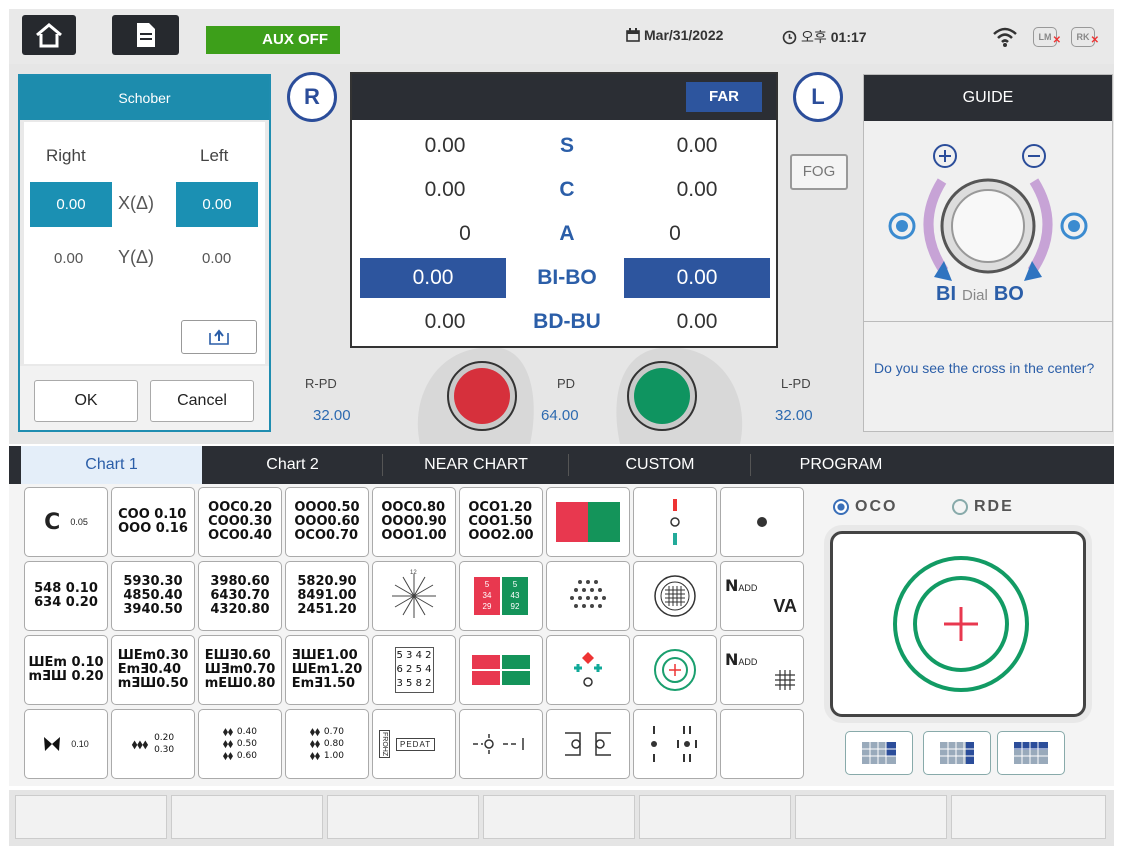 This screenshot has height=854, width=1135. What do you see at coordinates (216, 258) in the screenshot?
I see `y-left-value: 0.00` at bounding box center [216, 258].